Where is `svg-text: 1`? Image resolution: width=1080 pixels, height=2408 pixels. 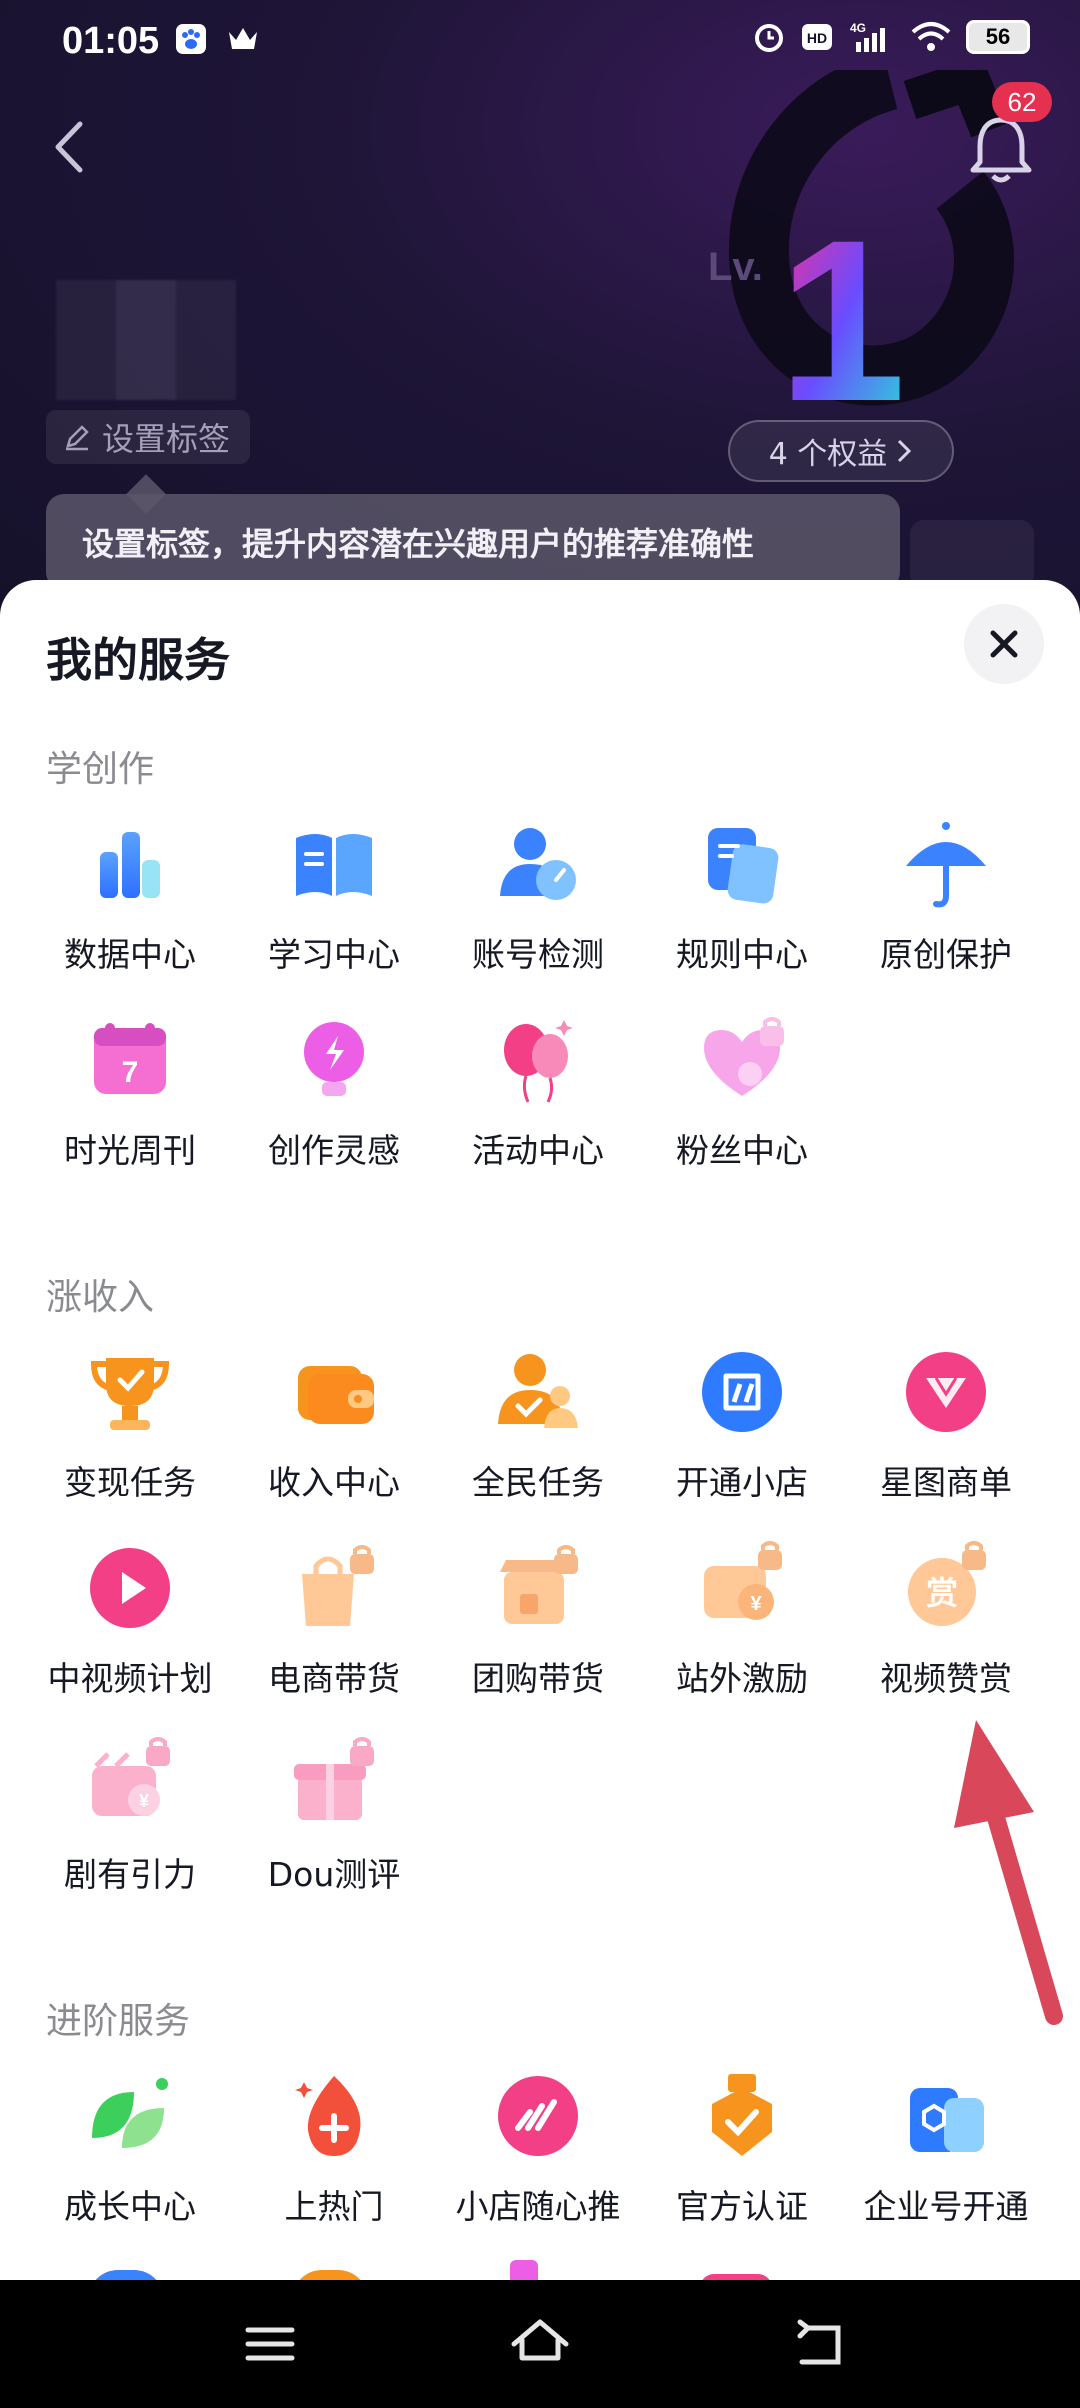
svg-text: 1 is located at coordinates (842, 301).